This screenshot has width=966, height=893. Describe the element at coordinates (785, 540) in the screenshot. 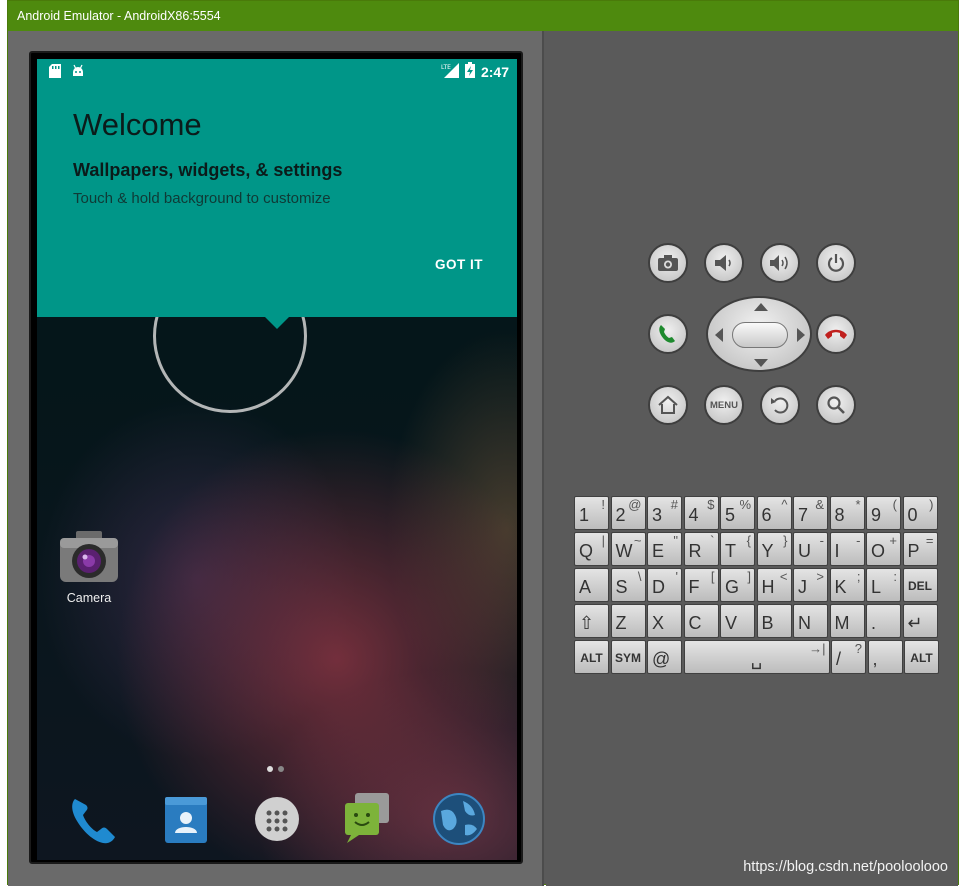

I see `key-shift-label: }` at that location.